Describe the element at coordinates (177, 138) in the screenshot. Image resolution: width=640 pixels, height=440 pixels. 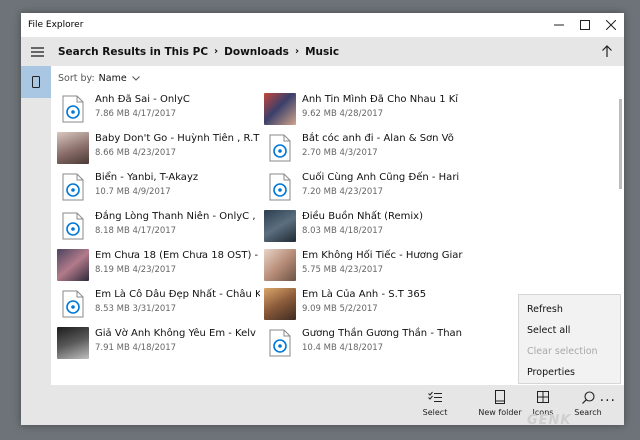
I see `file-name: Baby Don't Go - Huỳnh Tiên , R.T` at that location.